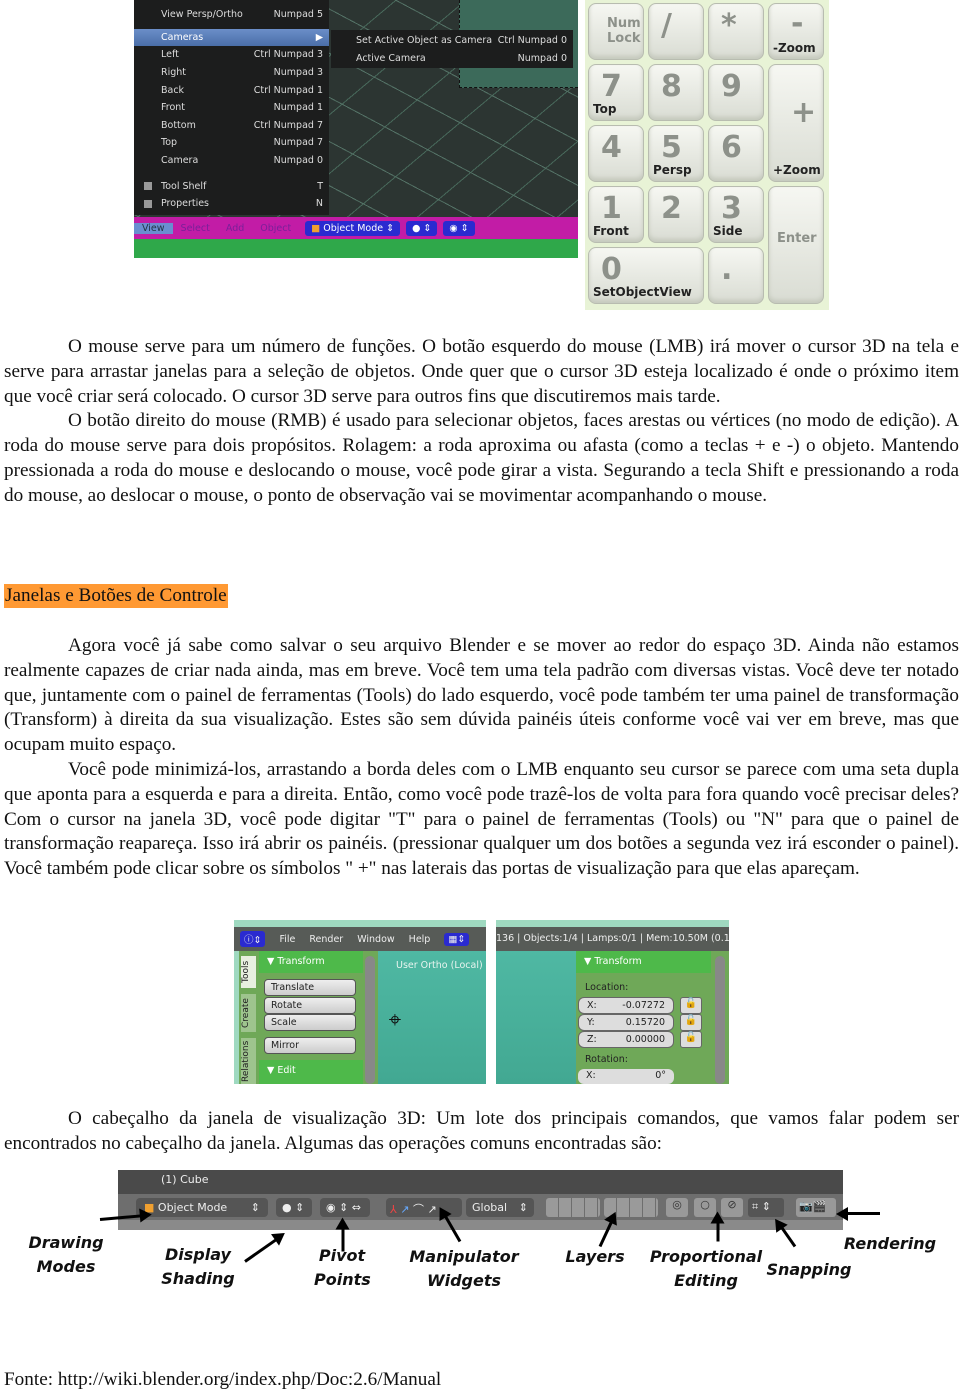 The image size is (960, 1393). Describe the element at coordinates (316, 228) in the screenshot. I see `cube-icon: ■` at that location.